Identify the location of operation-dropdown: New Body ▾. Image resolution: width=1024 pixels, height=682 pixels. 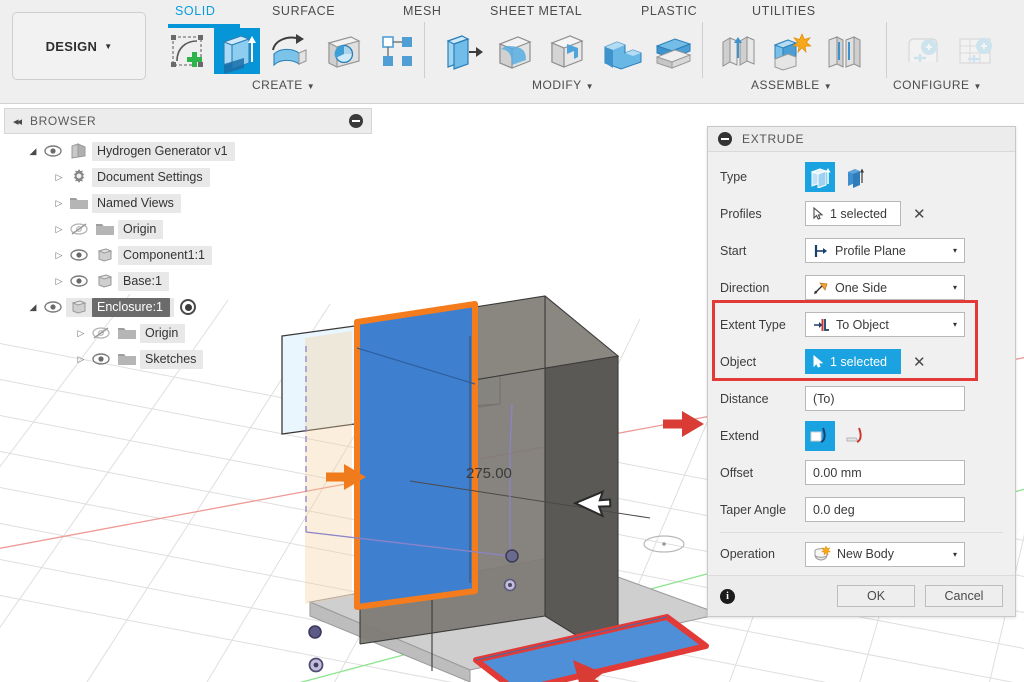
(885, 554).